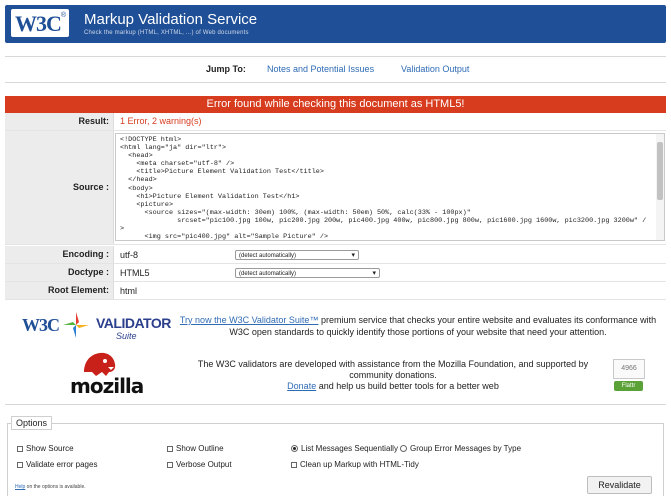 The height and width of the screenshot is (496, 671). Describe the element at coordinates (466, 448) in the screenshot. I see `group-by-type-label: Group Error Messages by Type` at that location.